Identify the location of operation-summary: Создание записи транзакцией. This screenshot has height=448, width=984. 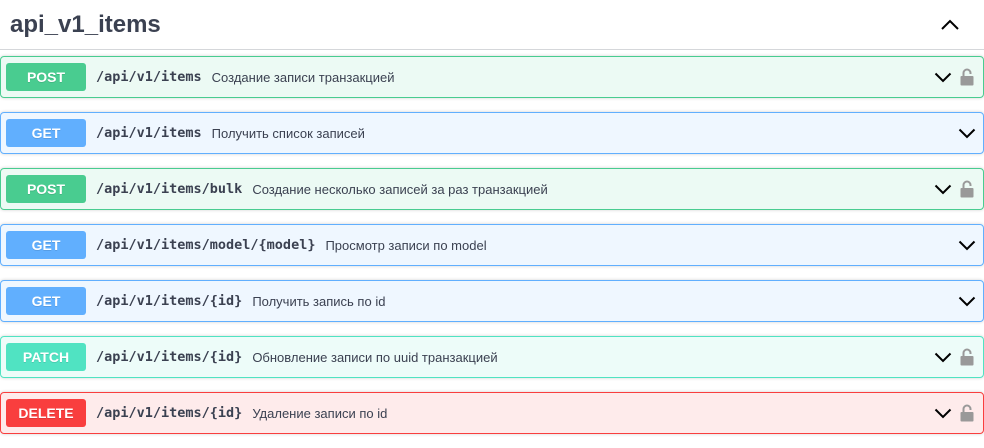
(303, 77).